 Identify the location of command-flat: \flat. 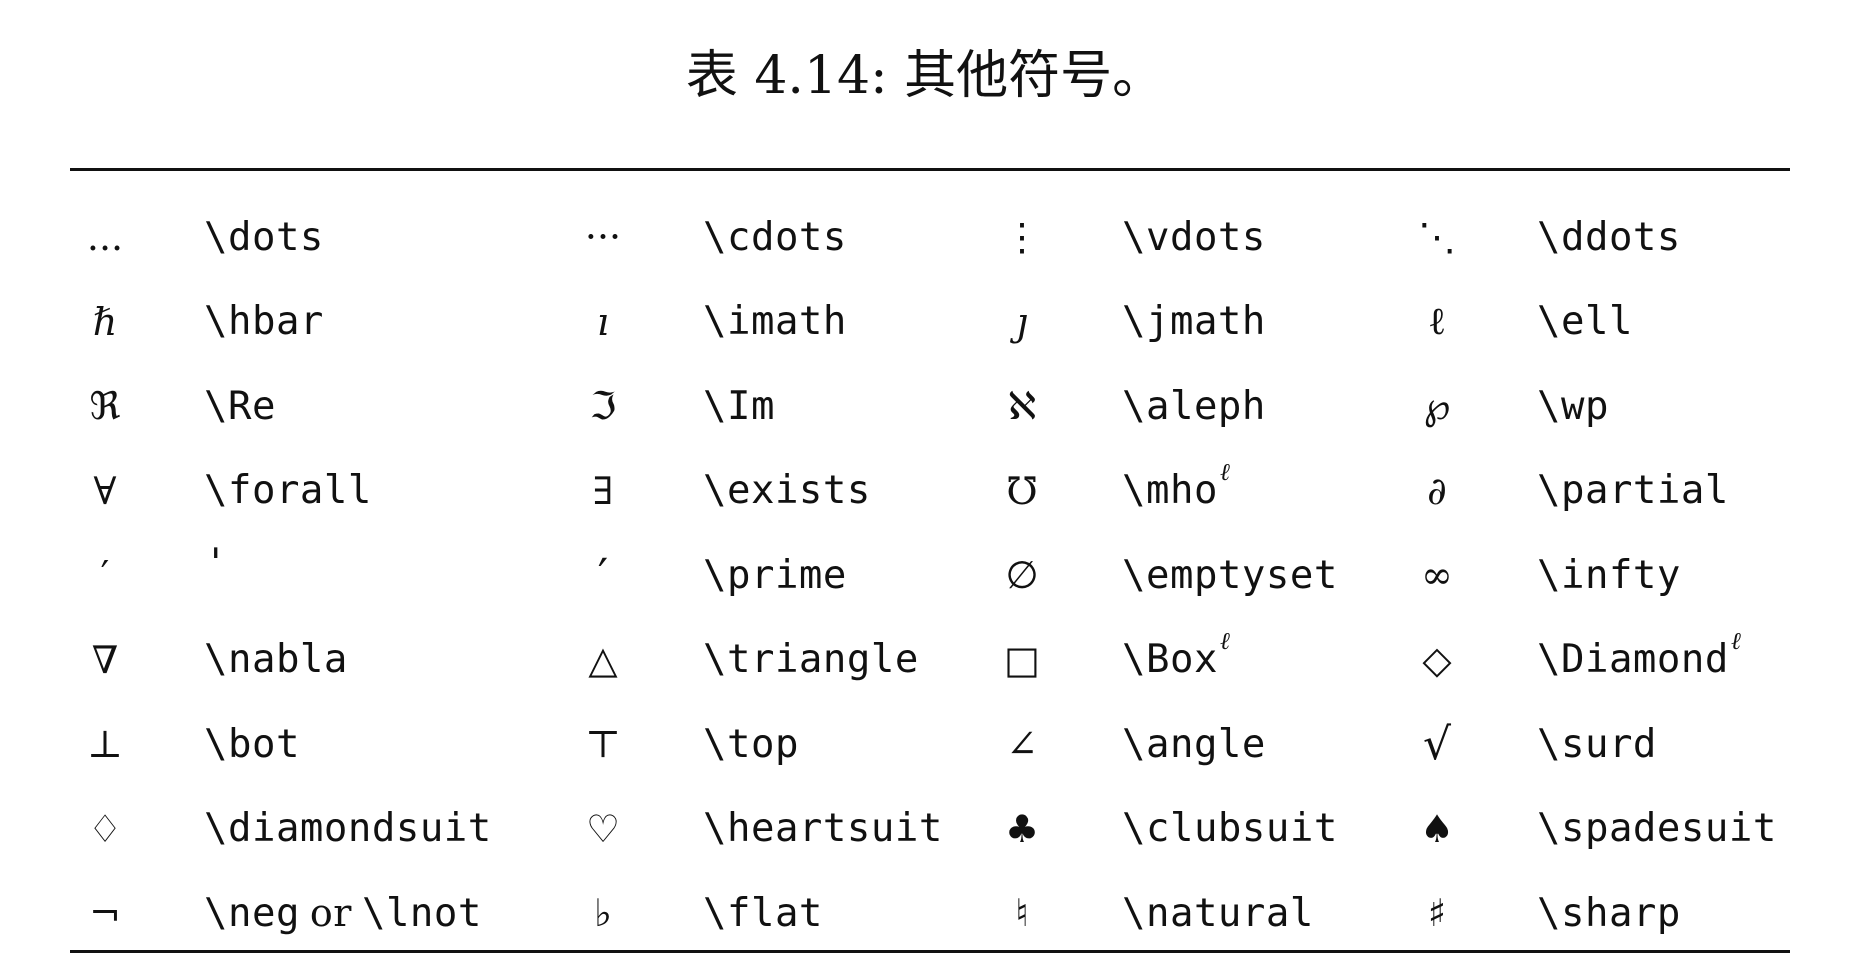
(763, 913).